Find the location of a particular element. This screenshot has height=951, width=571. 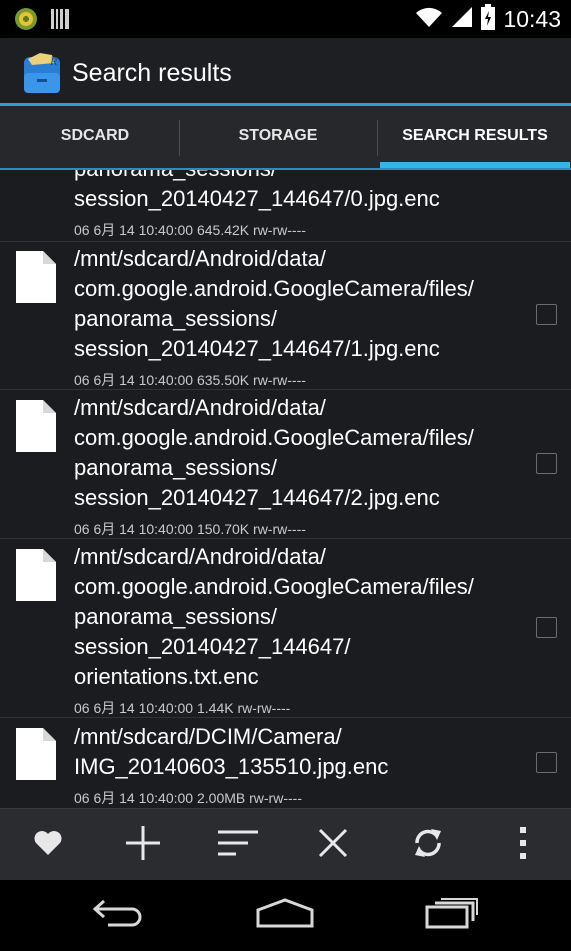

overflow-menu-button is located at coordinates (522, 845).